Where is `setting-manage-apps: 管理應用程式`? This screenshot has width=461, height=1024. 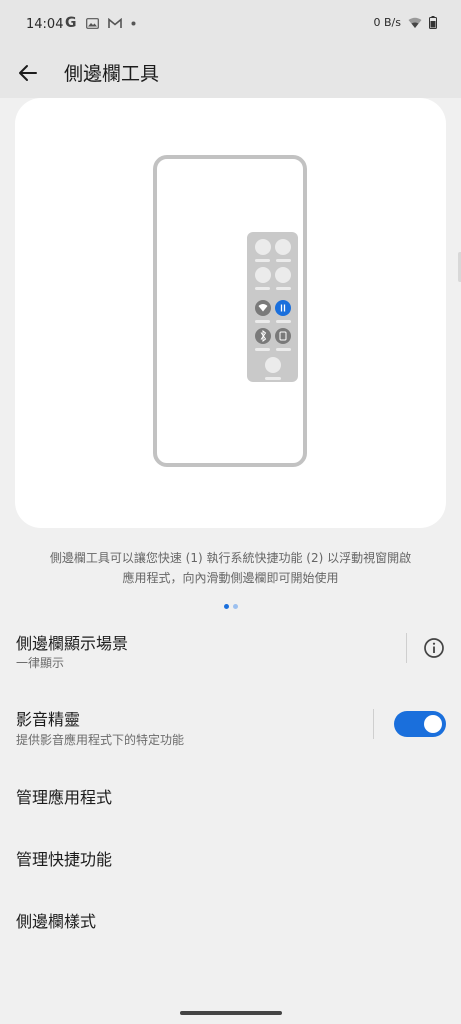
setting-manage-apps: 管理應用程式 is located at coordinates (230, 795).